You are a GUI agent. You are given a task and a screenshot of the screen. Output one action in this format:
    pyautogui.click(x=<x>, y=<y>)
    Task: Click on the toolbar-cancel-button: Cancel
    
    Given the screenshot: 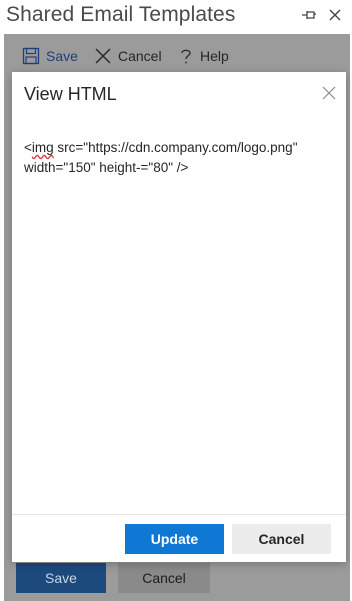 What is the action you would take?
    pyautogui.click(x=128, y=56)
    